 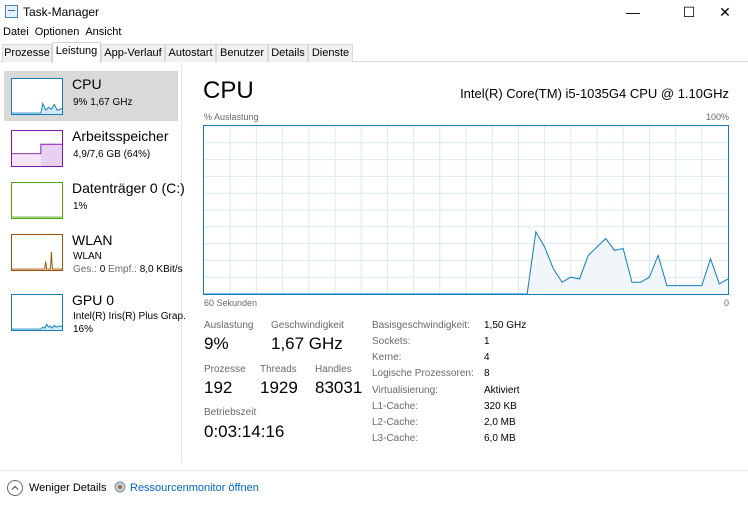 I want to click on prozesse-value: 192, so click(x=218, y=387).